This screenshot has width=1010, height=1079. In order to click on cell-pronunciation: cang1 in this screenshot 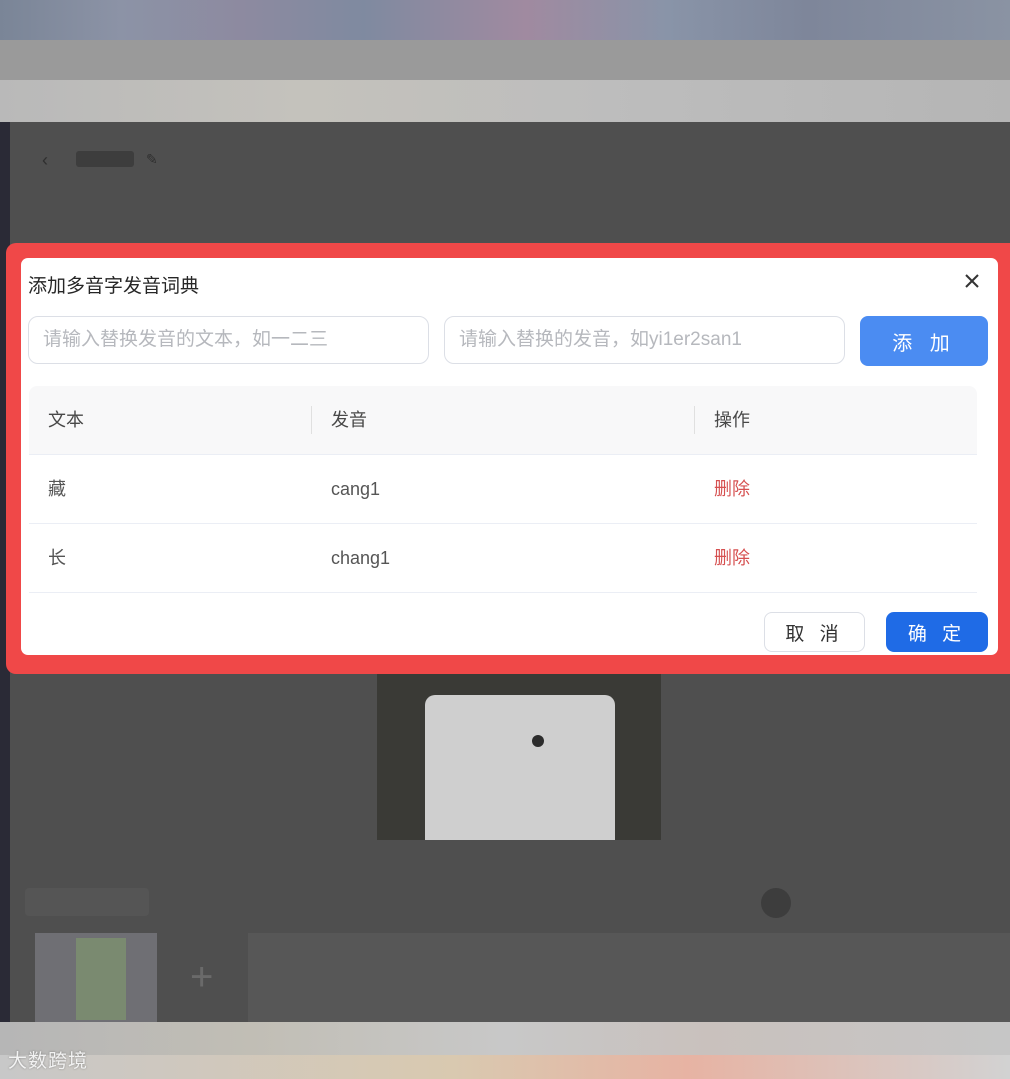, I will do `click(356, 489)`.